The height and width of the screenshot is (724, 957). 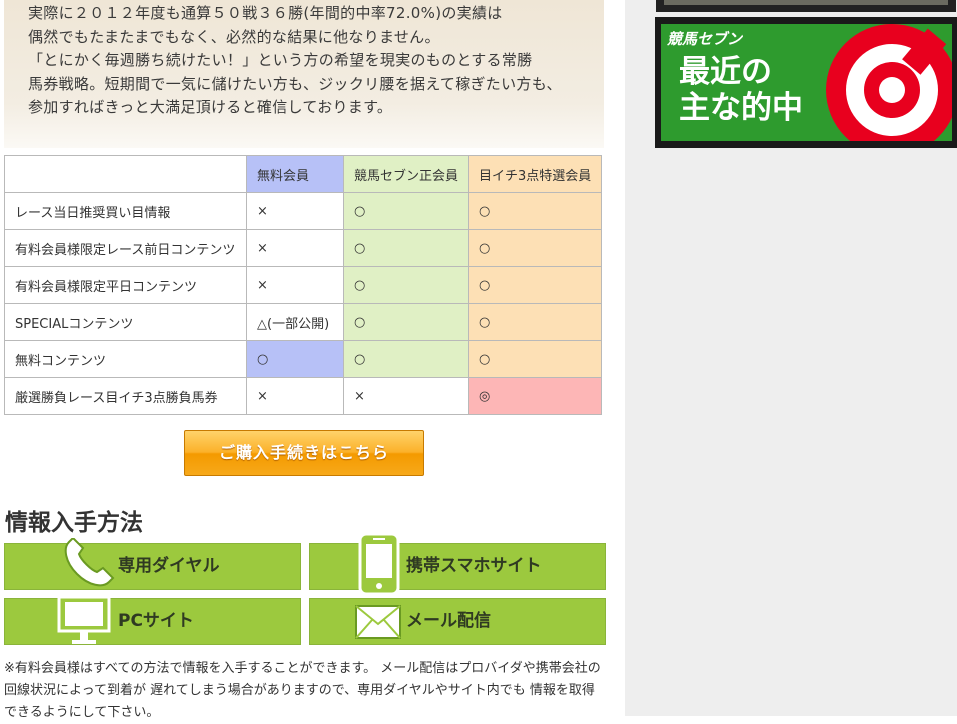 I want to click on target-icon, so click(x=889, y=82).